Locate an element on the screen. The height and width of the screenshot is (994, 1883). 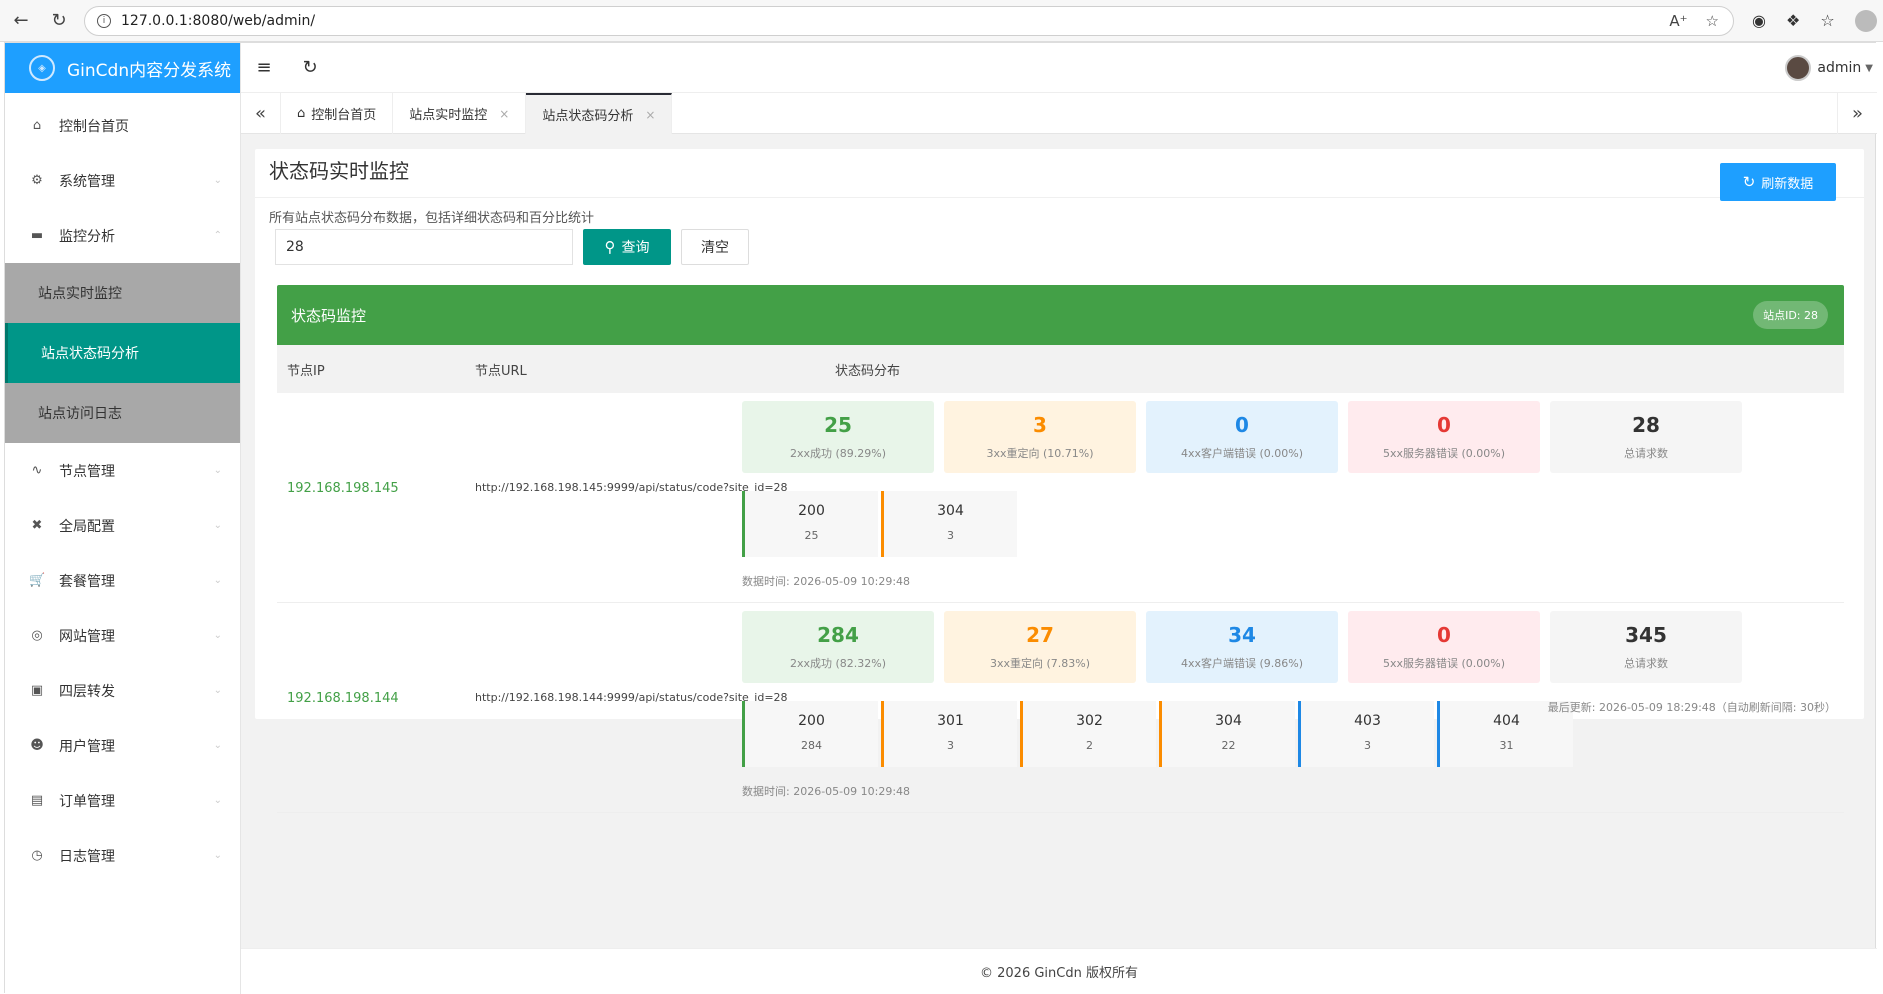
refresh-icon: ↻ is located at coordinates (1749, 182).